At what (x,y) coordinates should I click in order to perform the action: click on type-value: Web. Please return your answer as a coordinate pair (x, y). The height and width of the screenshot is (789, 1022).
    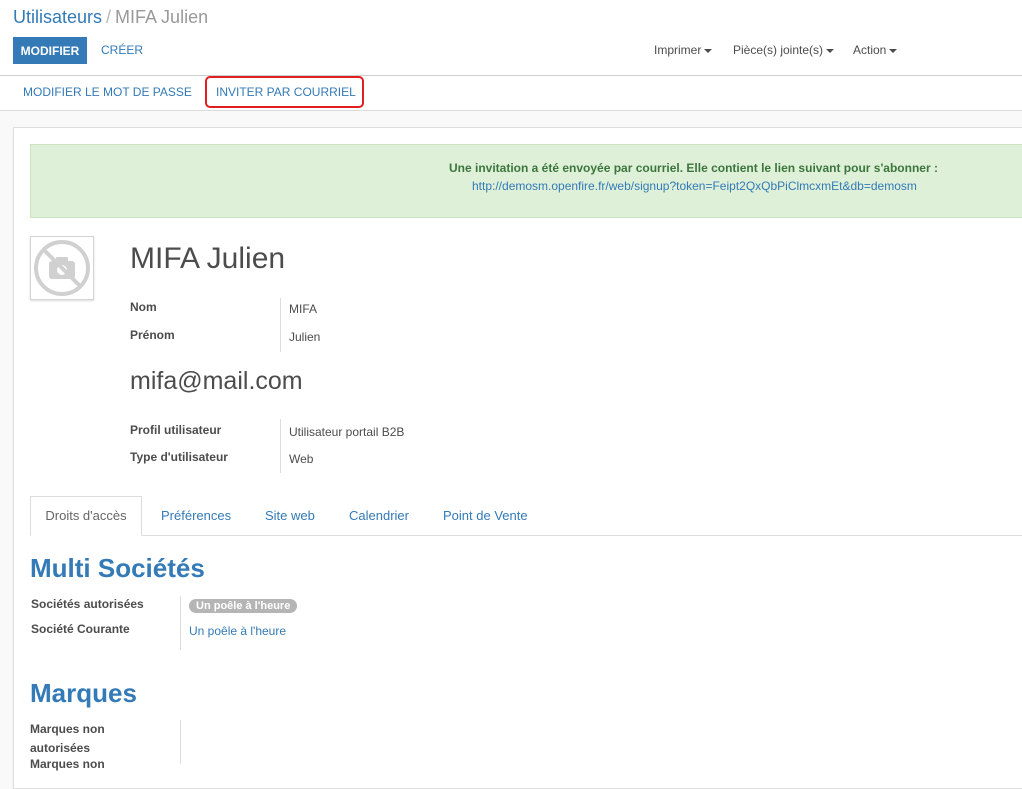
    Looking at the image, I should click on (301, 459).